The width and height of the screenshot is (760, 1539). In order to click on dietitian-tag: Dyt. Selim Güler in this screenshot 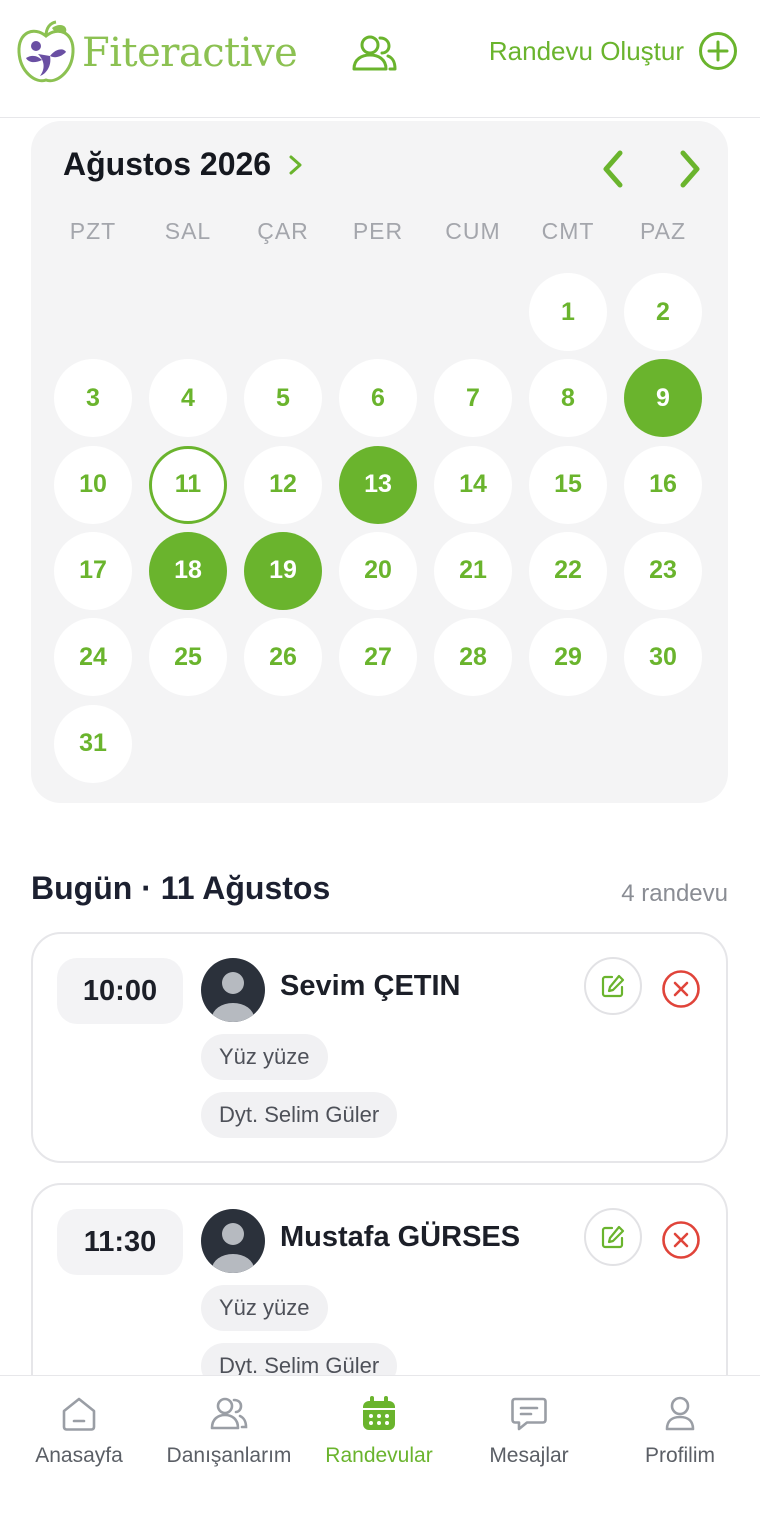, I will do `click(299, 1115)`.